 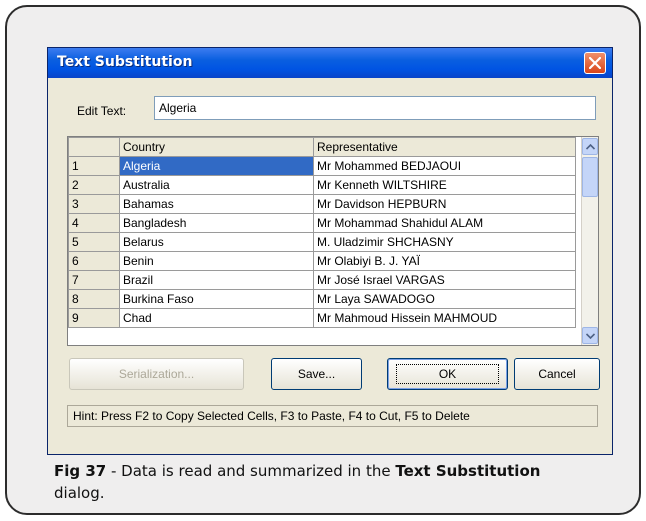 I want to click on row-number-cell: 3, so click(x=94, y=204).